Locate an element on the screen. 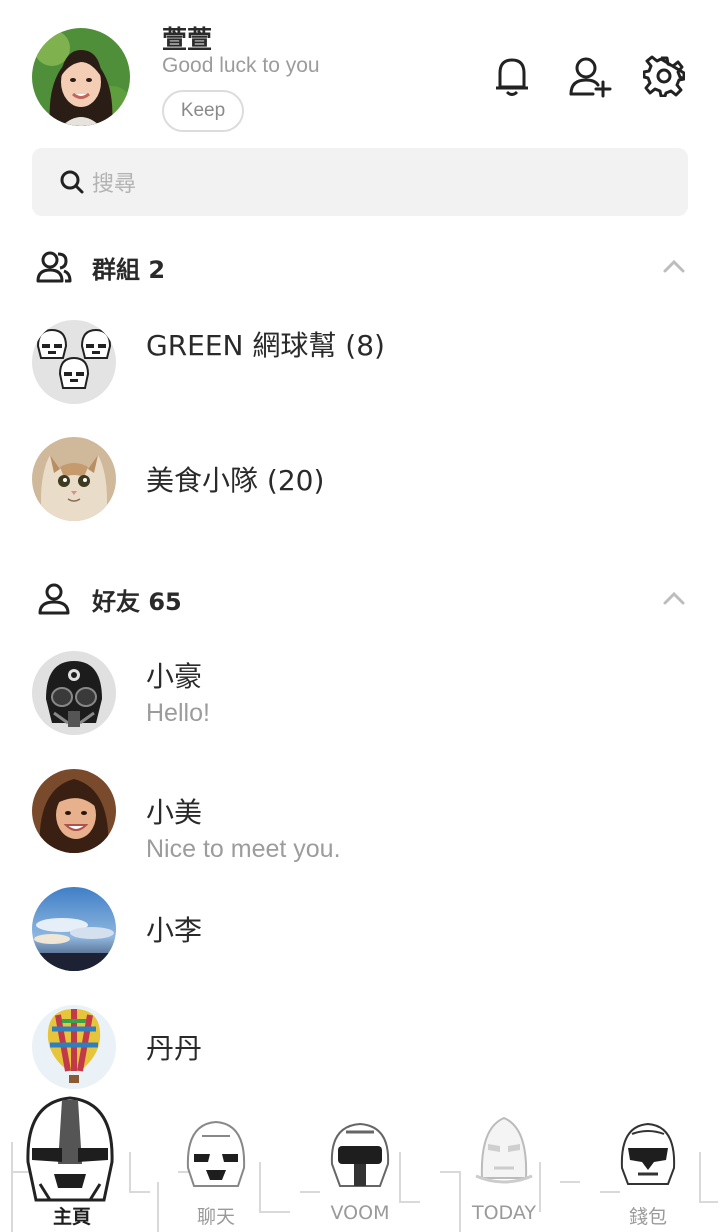 This screenshot has height=1232, width=720. nav-label-wallet: 錢包 is located at coordinates (647, 1217).